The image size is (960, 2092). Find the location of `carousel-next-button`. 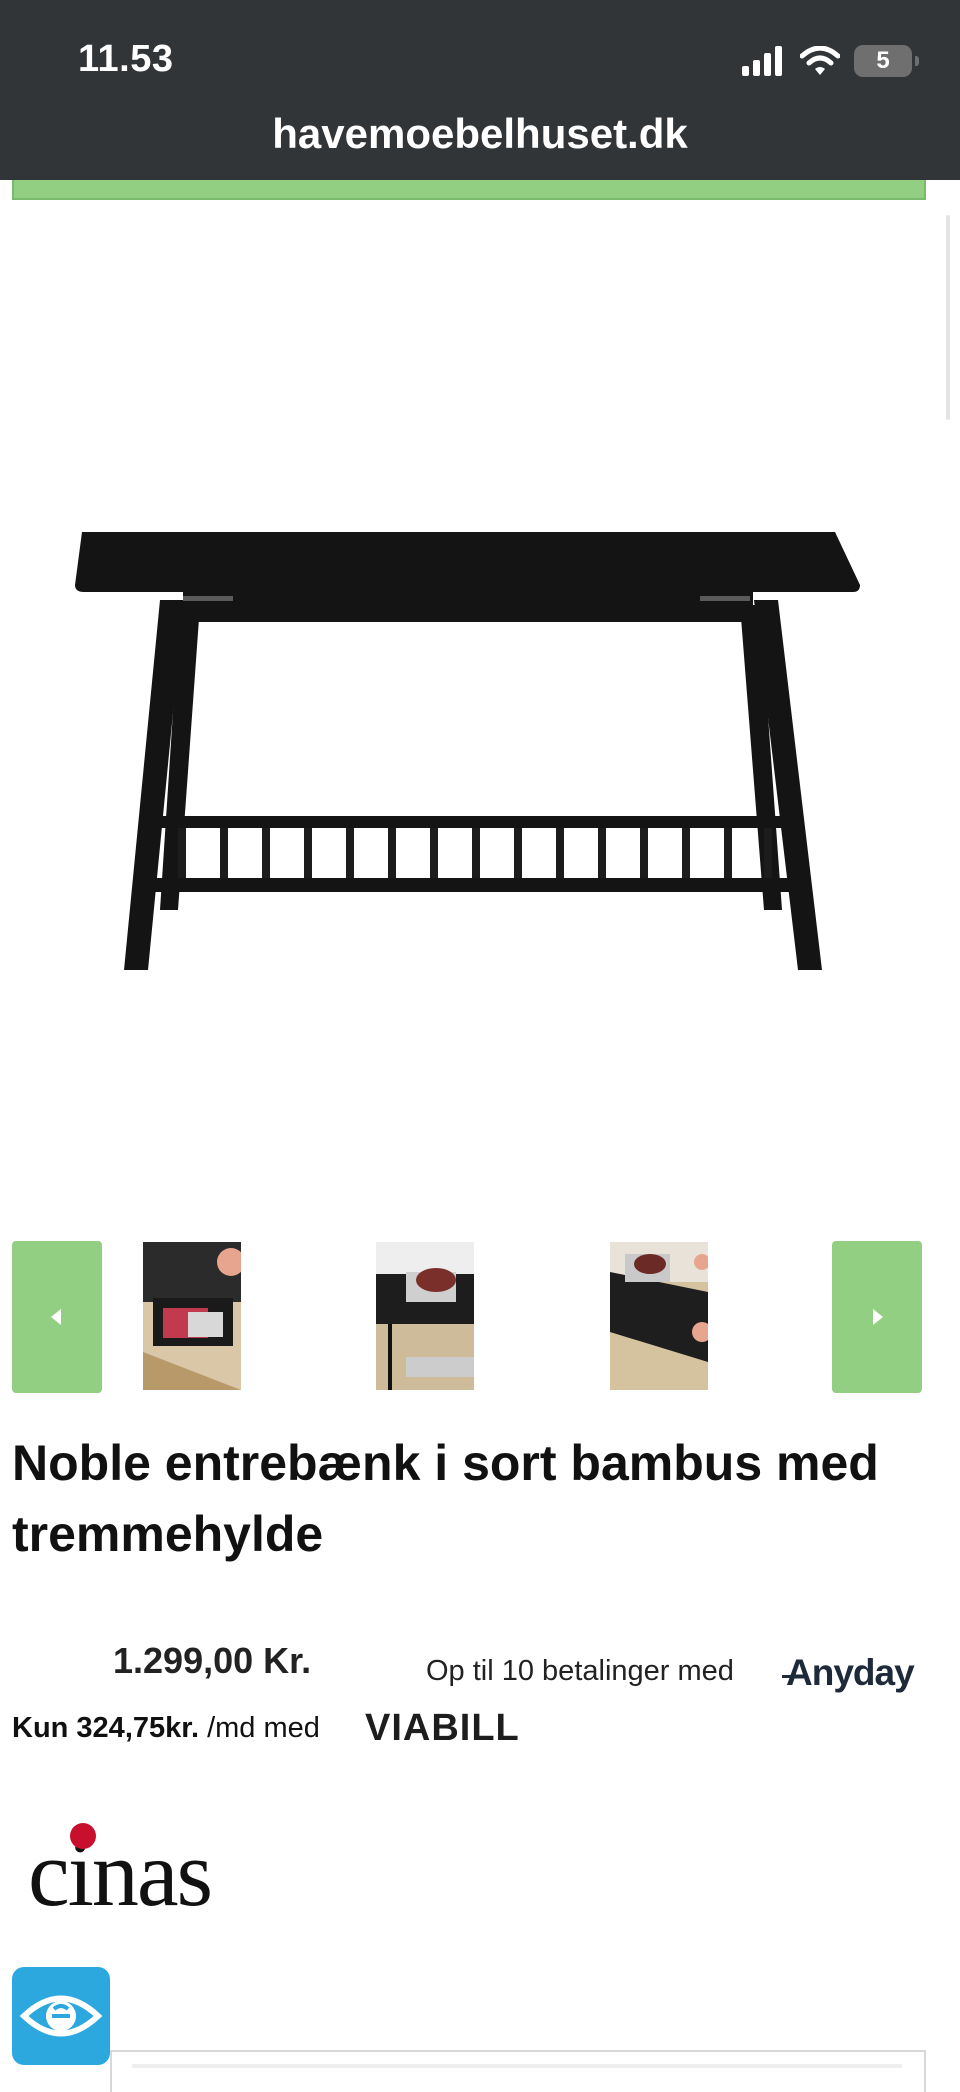

carousel-next-button is located at coordinates (877, 1317).